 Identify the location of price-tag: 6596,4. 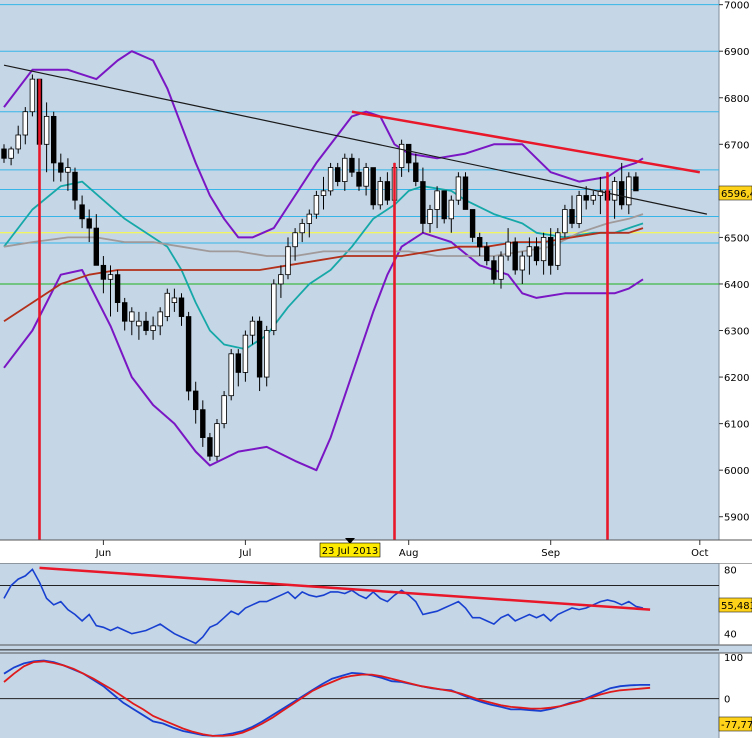
(735, 193).